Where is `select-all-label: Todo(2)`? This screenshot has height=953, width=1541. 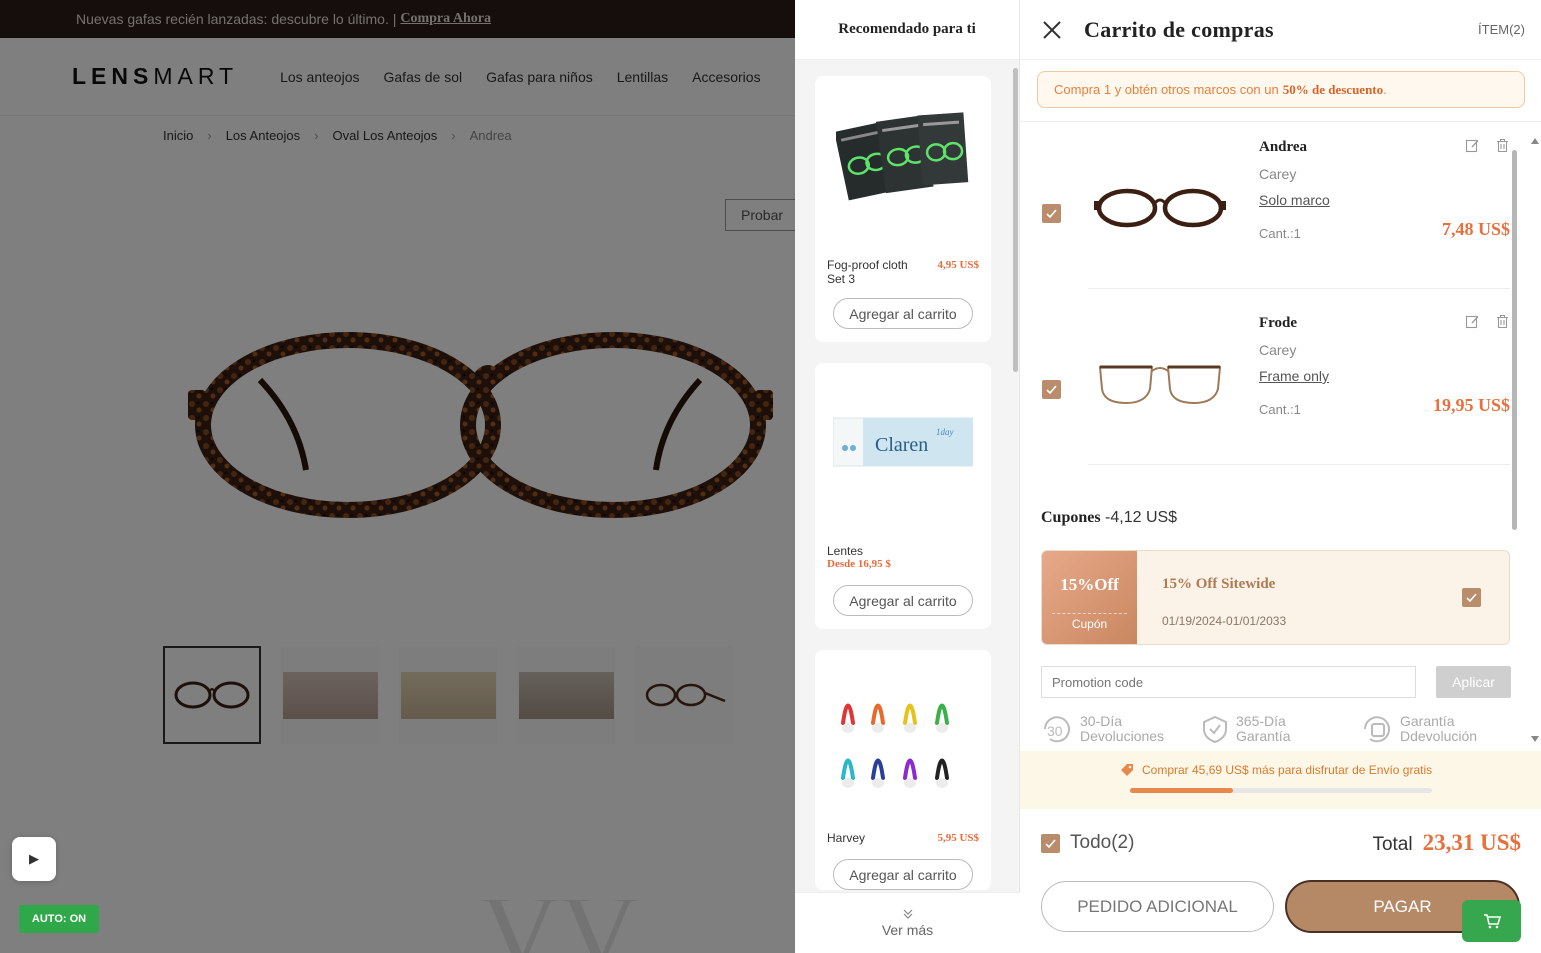 select-all-label: Todo(2) is located at coordinates (1102, 842).